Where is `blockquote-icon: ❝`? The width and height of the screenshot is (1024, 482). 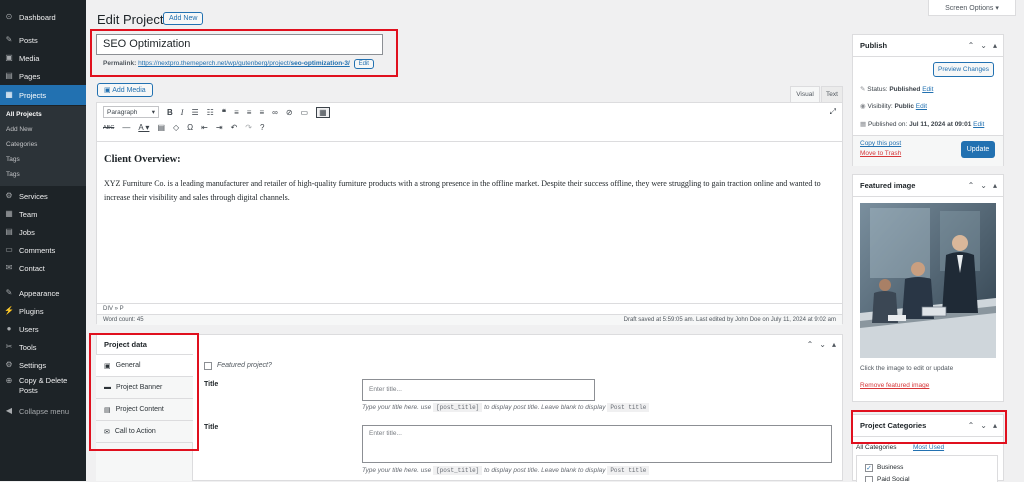
blockquote-icon: ❝ is located at coordinates (224, 112).